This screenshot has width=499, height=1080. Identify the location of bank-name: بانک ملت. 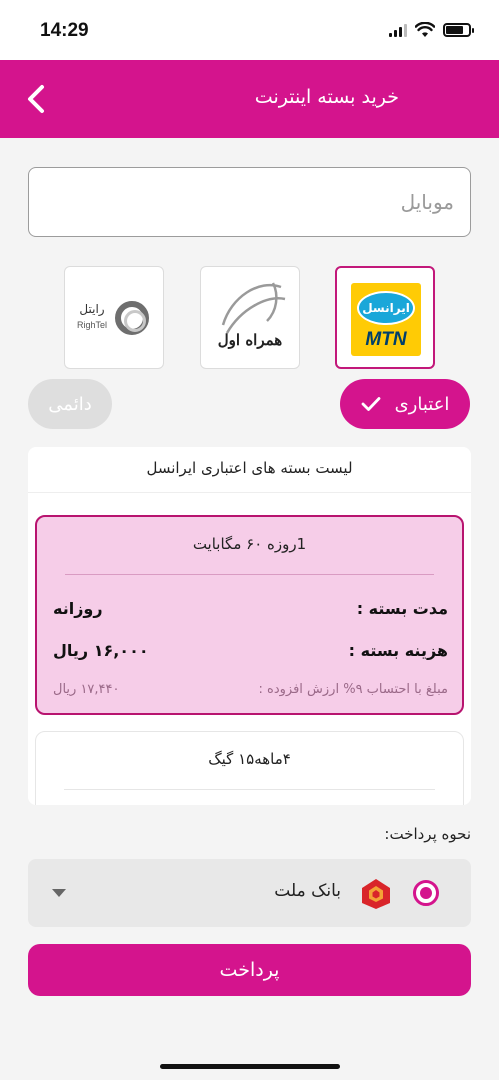
(307, 891).